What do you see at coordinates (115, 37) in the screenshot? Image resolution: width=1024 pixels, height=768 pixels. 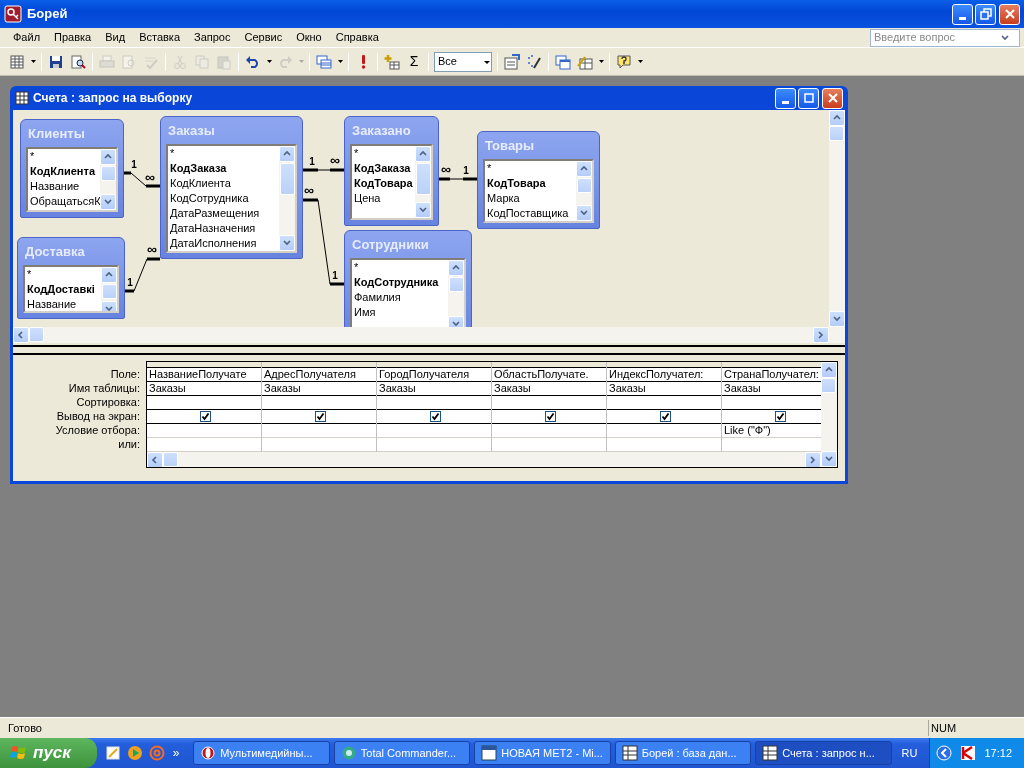 I see `menu-item: Вид` at bounding box center [115, 37].